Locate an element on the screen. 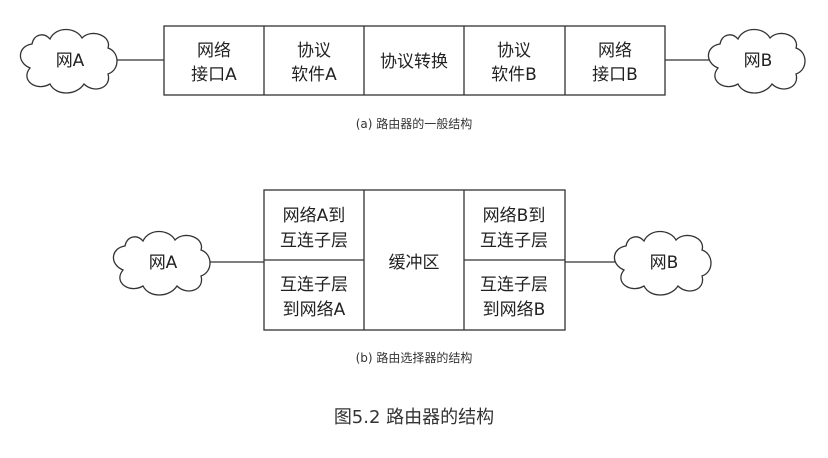  figure-title: 图5.2 路由器的结构 is located at coordinates (414, 417).